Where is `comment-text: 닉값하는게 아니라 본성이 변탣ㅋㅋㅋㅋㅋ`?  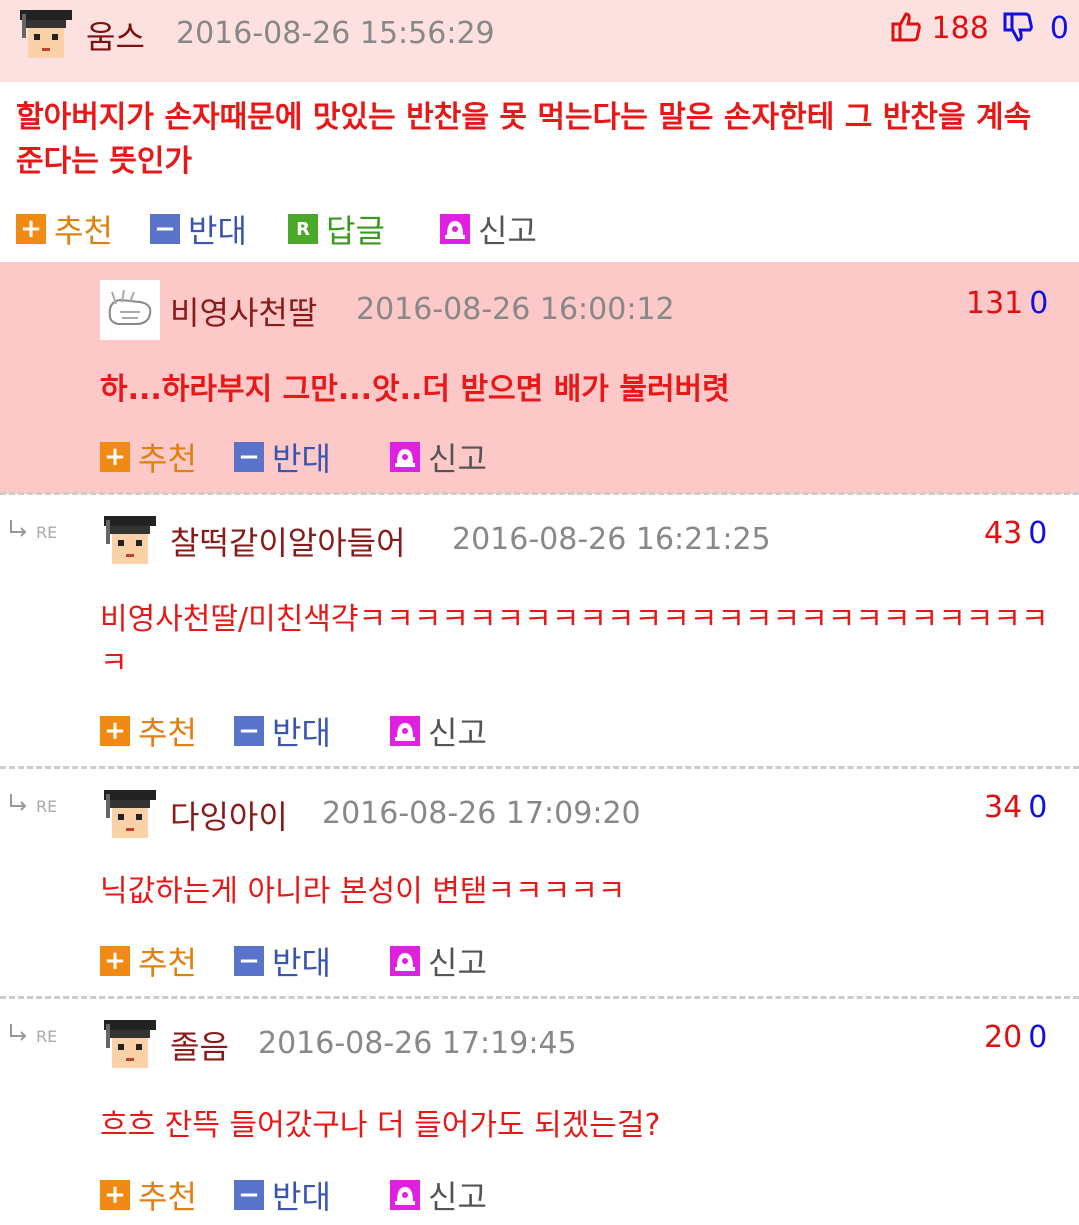 comment-text: 닉값하는게 아니라 본성이 변탣ㅋㅋㅋㅋㅋ is located at coordinates (363, 891).